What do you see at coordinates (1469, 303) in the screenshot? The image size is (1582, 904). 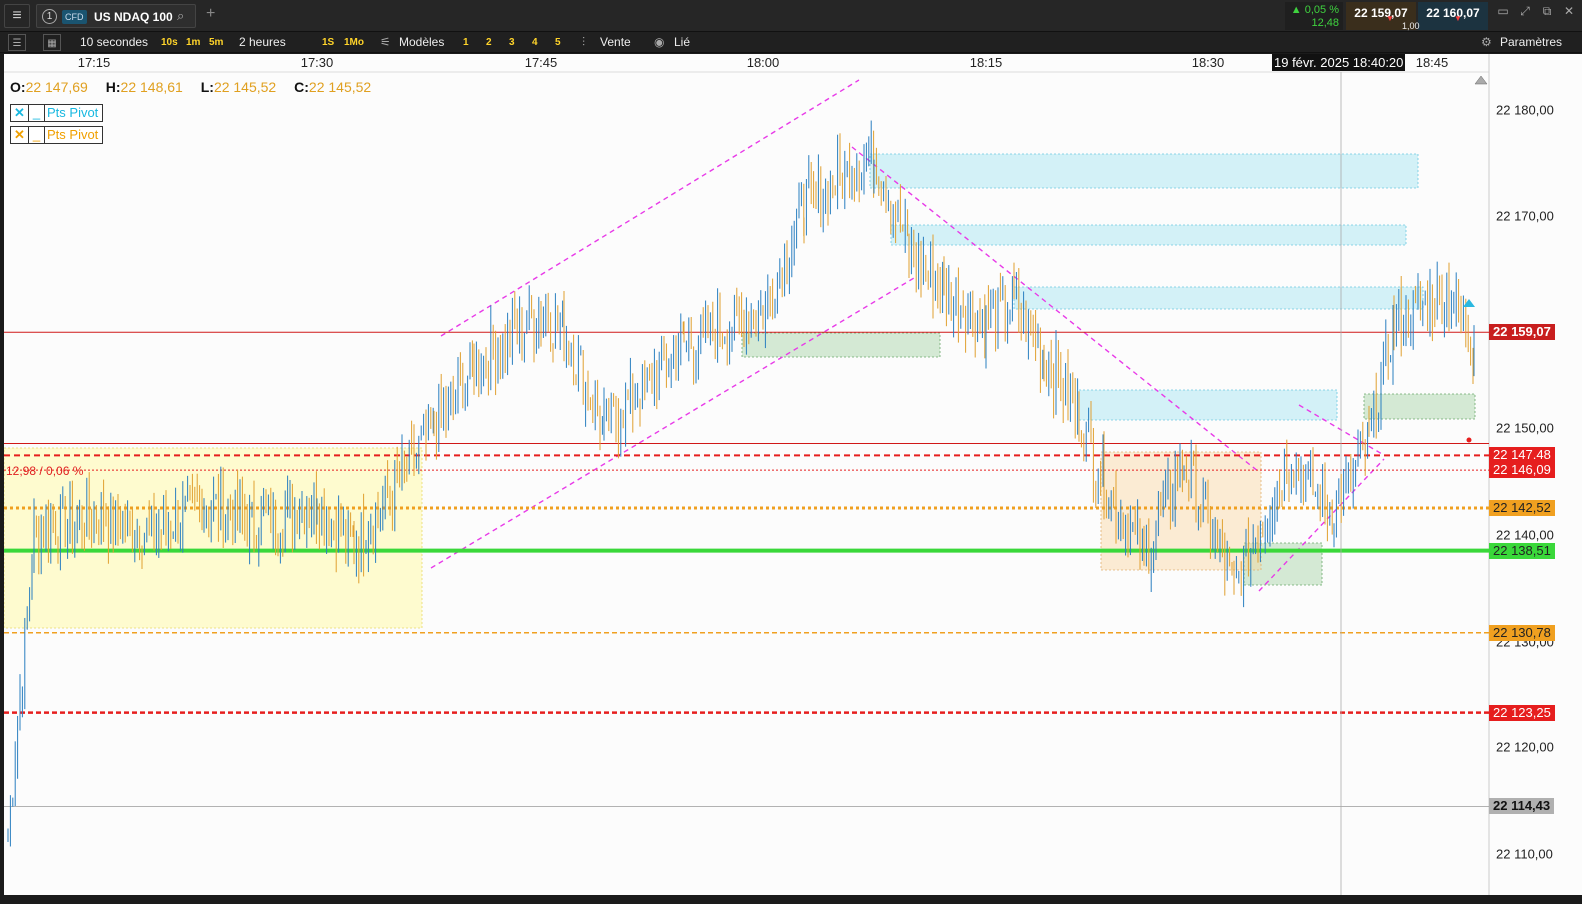 I see `last-price-marker-icon` at bounding box center [1469, 303].